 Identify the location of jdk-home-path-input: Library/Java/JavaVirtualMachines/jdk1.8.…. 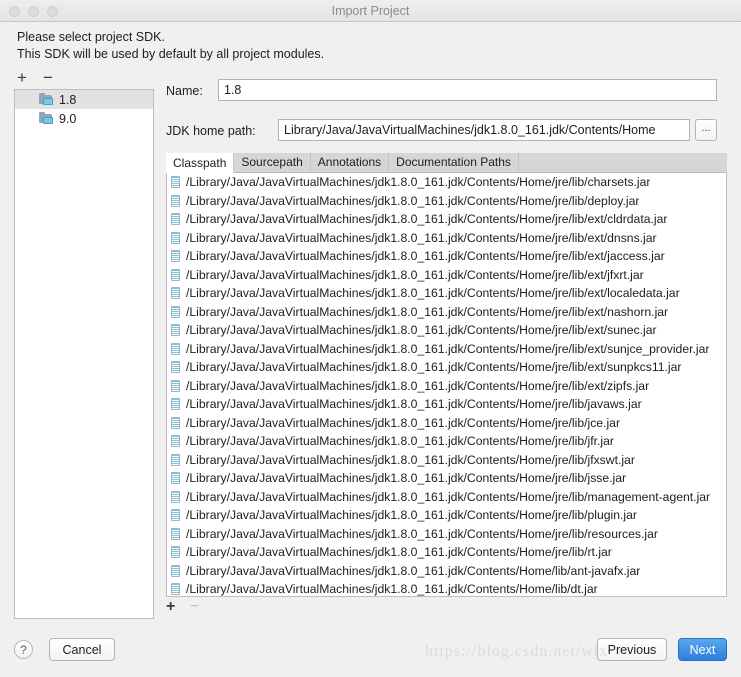
(484, 130).